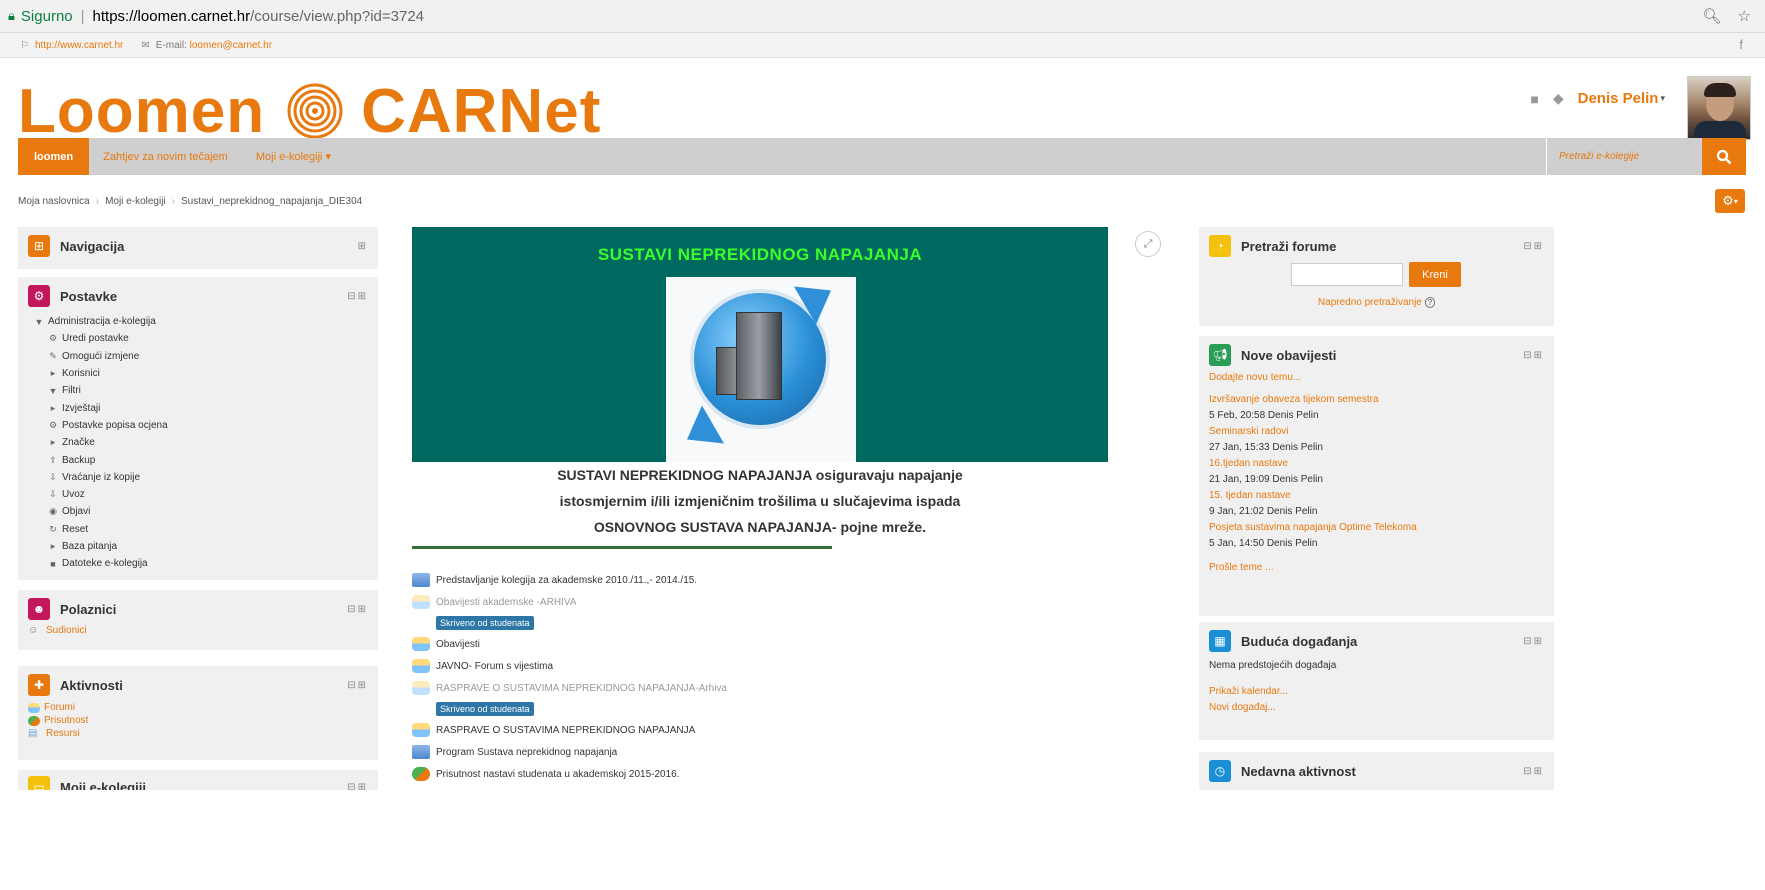  I want to click on news-post-title: 16.tjedan nastave, so click(1248, 463).